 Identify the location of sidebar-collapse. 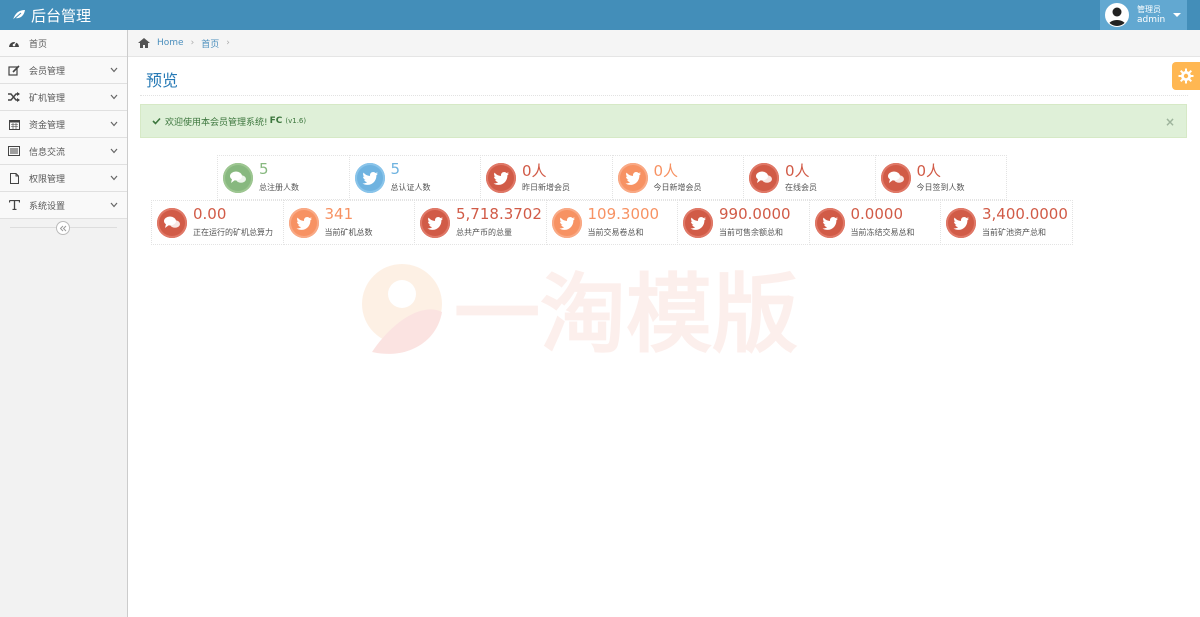
(63, 228).